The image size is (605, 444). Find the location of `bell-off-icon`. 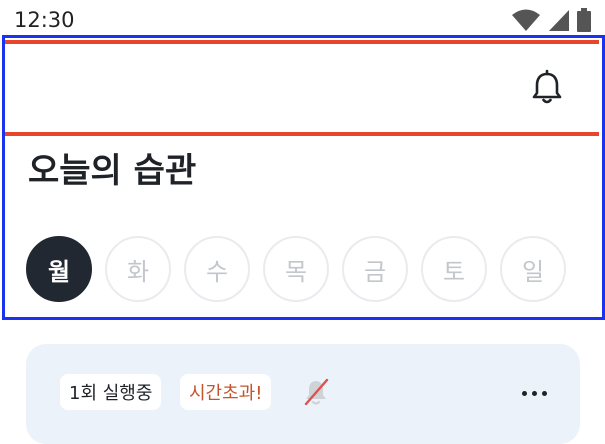

bell-off-icon is located at coordinates (316, 392).